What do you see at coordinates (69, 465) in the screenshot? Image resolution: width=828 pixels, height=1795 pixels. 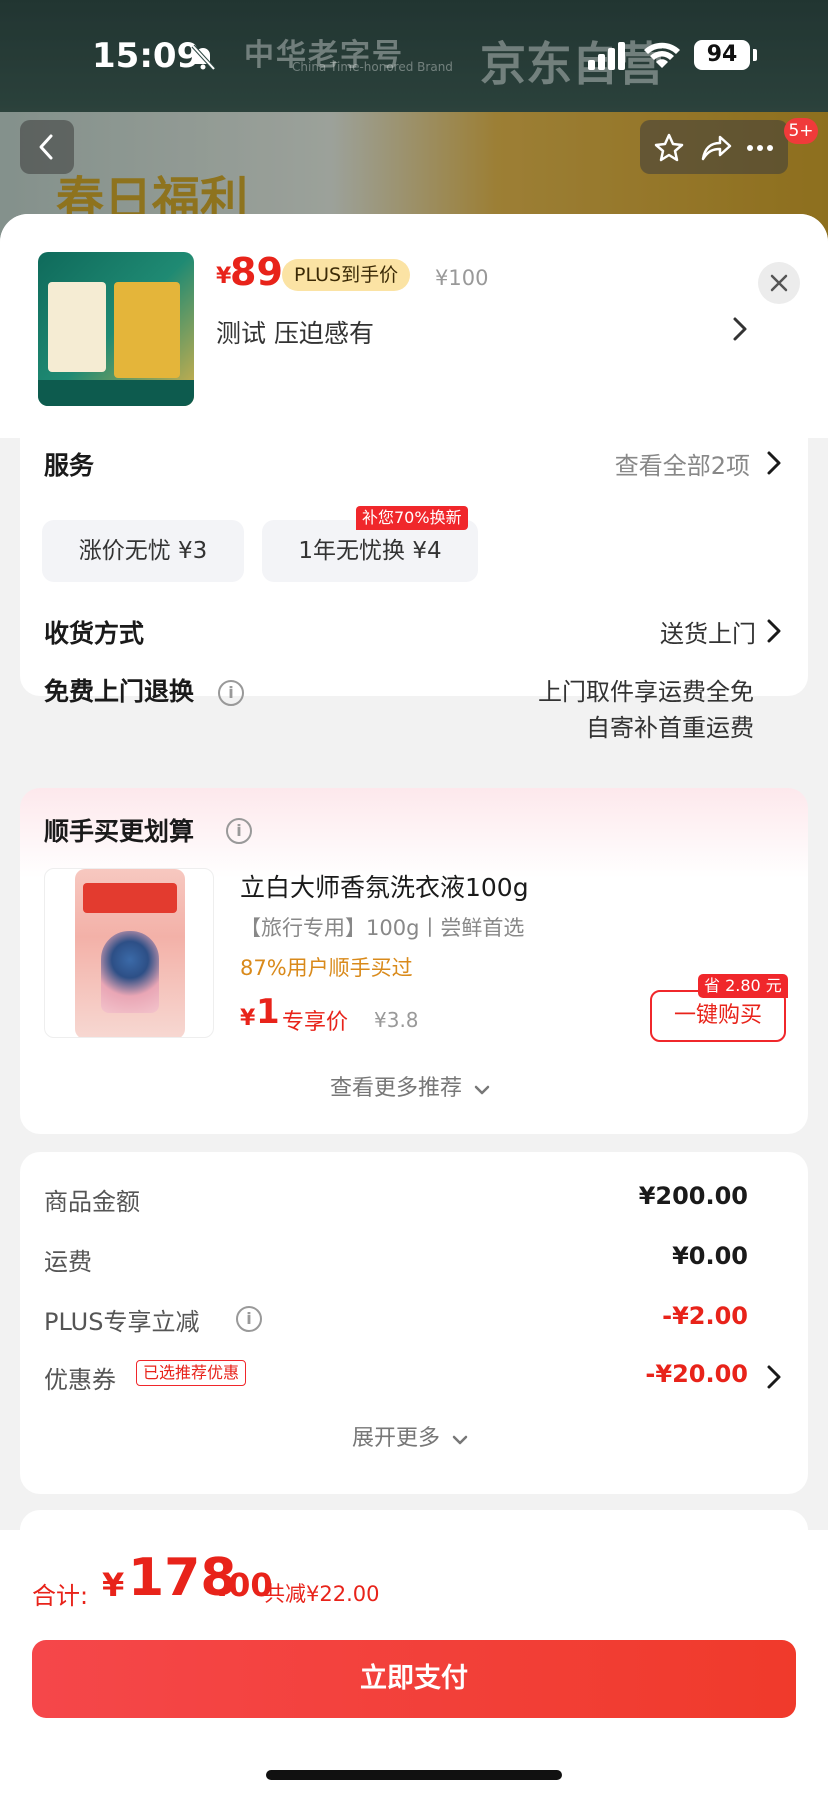 I see `service-title: 服务` at bounding box center [69, 465].